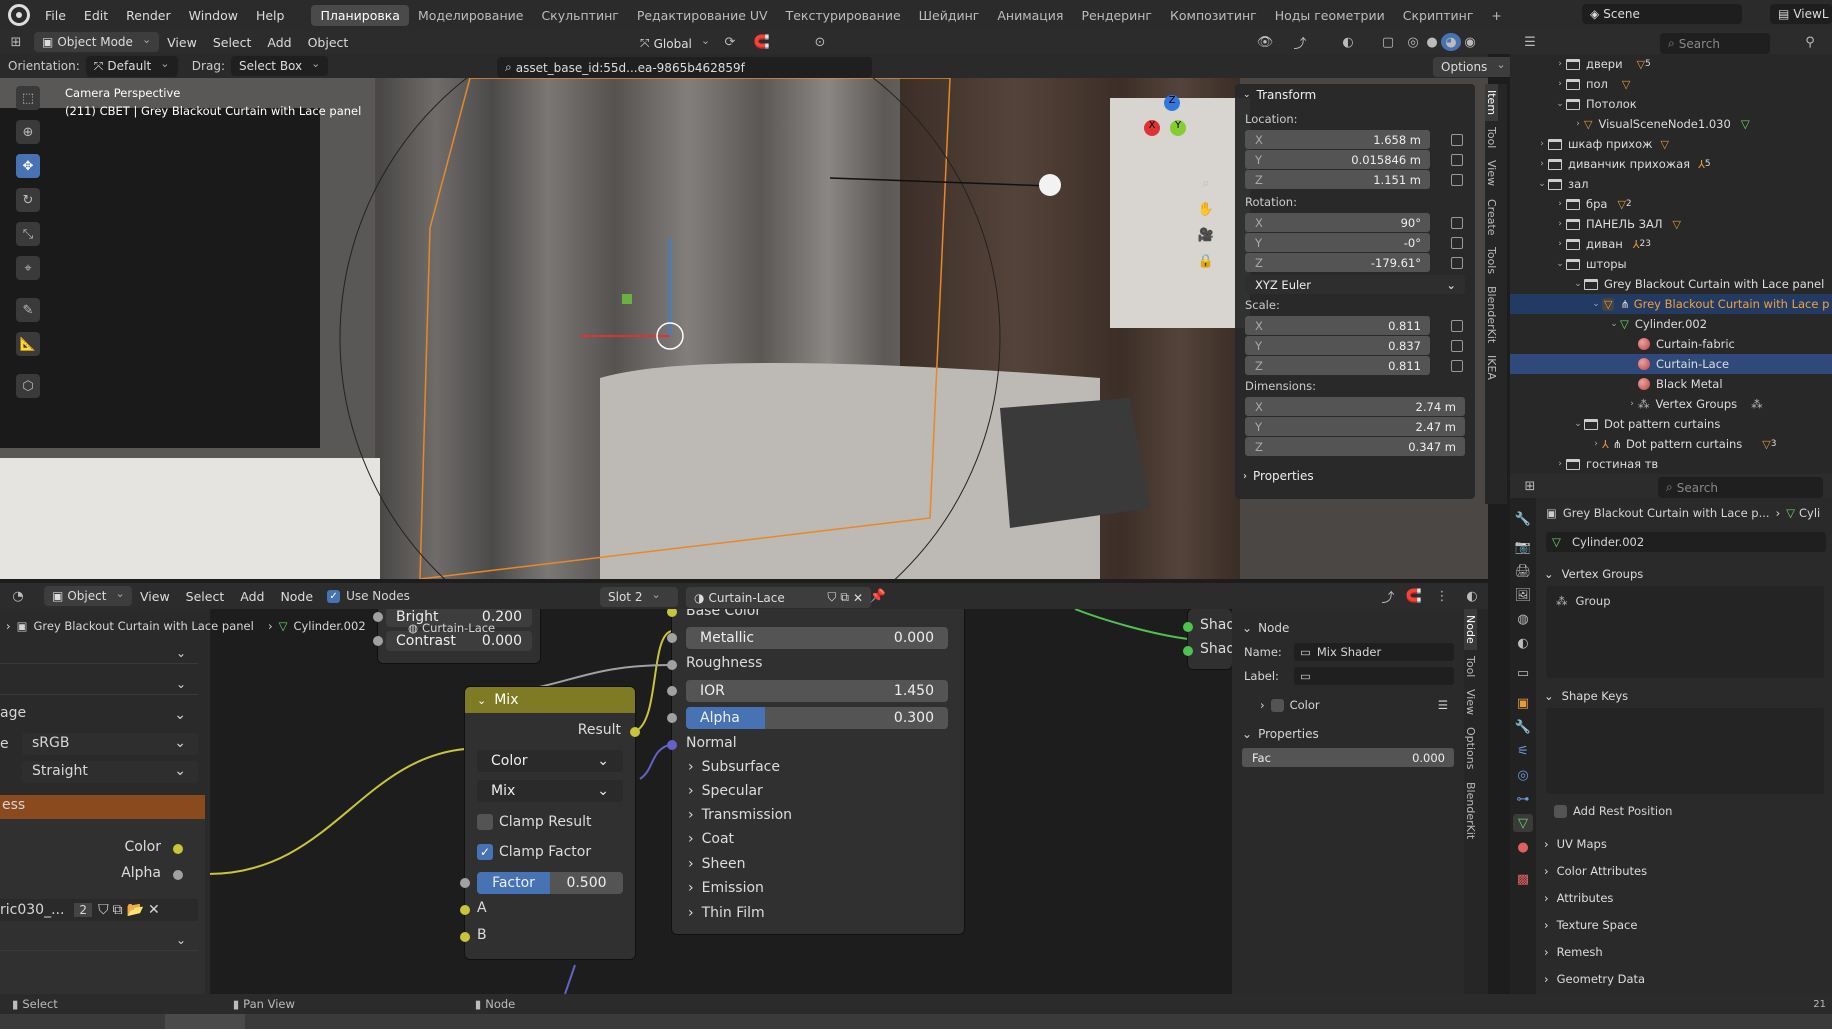 The height and width of the screenshot is (1029, 1832). What do you see at coordinates (1388, 42) in the screenshot?
I see `xray-icon: ▢` at bounding box center [1388, 42].